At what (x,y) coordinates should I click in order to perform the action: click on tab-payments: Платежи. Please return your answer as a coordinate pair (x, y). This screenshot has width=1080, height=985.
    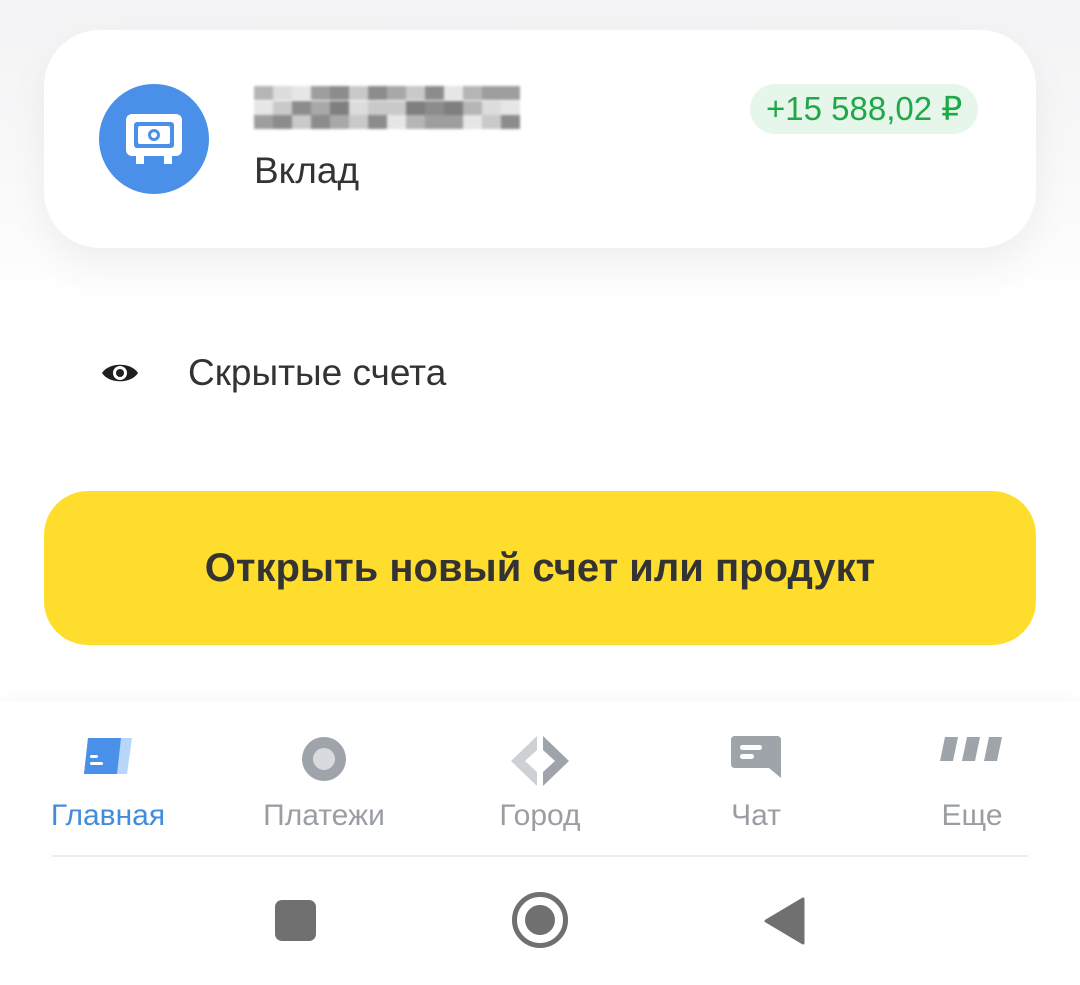
    Looking at the image, I should click on (324, 779).